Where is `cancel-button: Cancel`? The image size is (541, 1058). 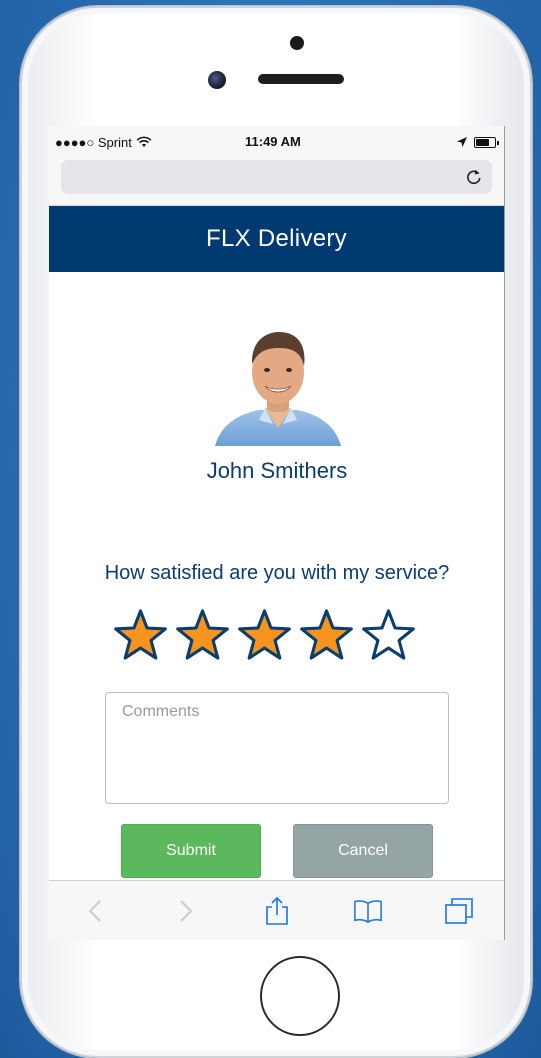
cancel-button: Cancel is located at coordinates (363, 851).